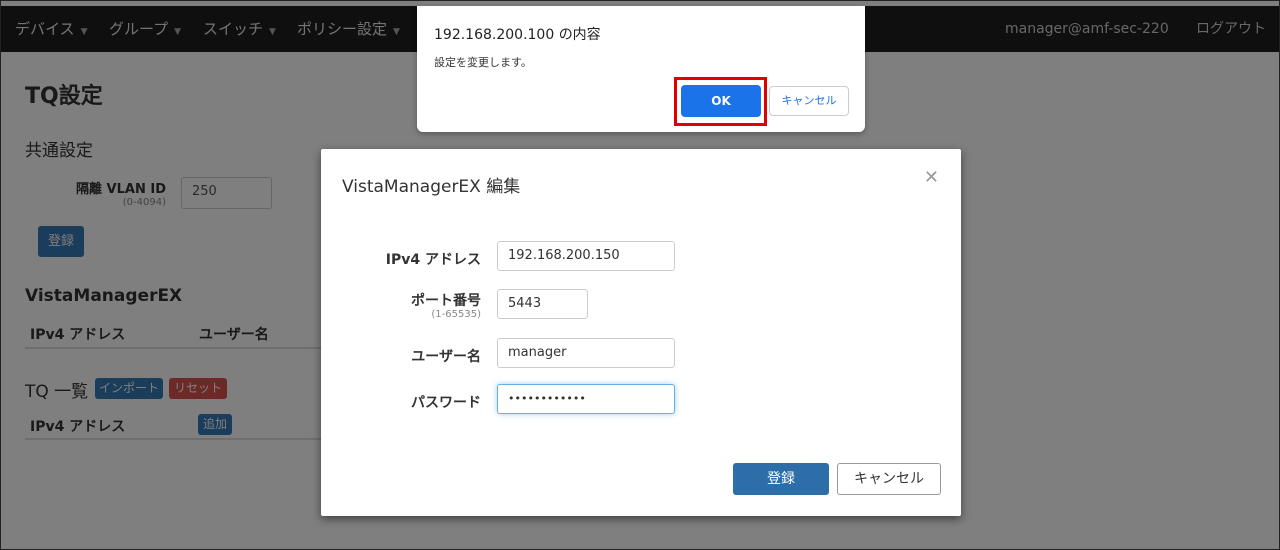 This screenshot has height=550, width=1280. I want to click on ipv4-label: IPv4 アドレス, so click(433, 260).